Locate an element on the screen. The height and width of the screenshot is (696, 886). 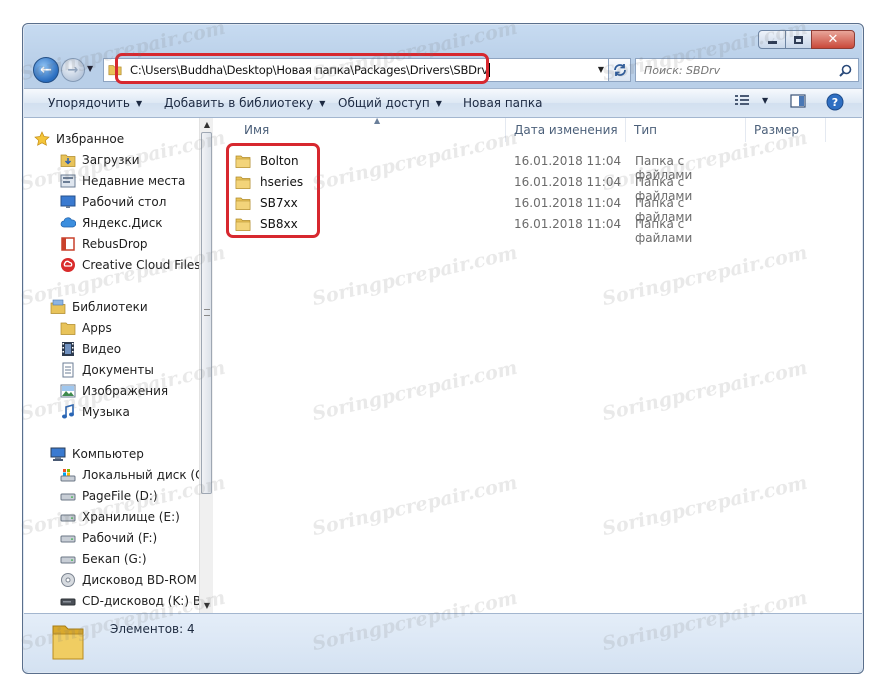
nav-computer: Компьютер is located at coordinates (97, 453).